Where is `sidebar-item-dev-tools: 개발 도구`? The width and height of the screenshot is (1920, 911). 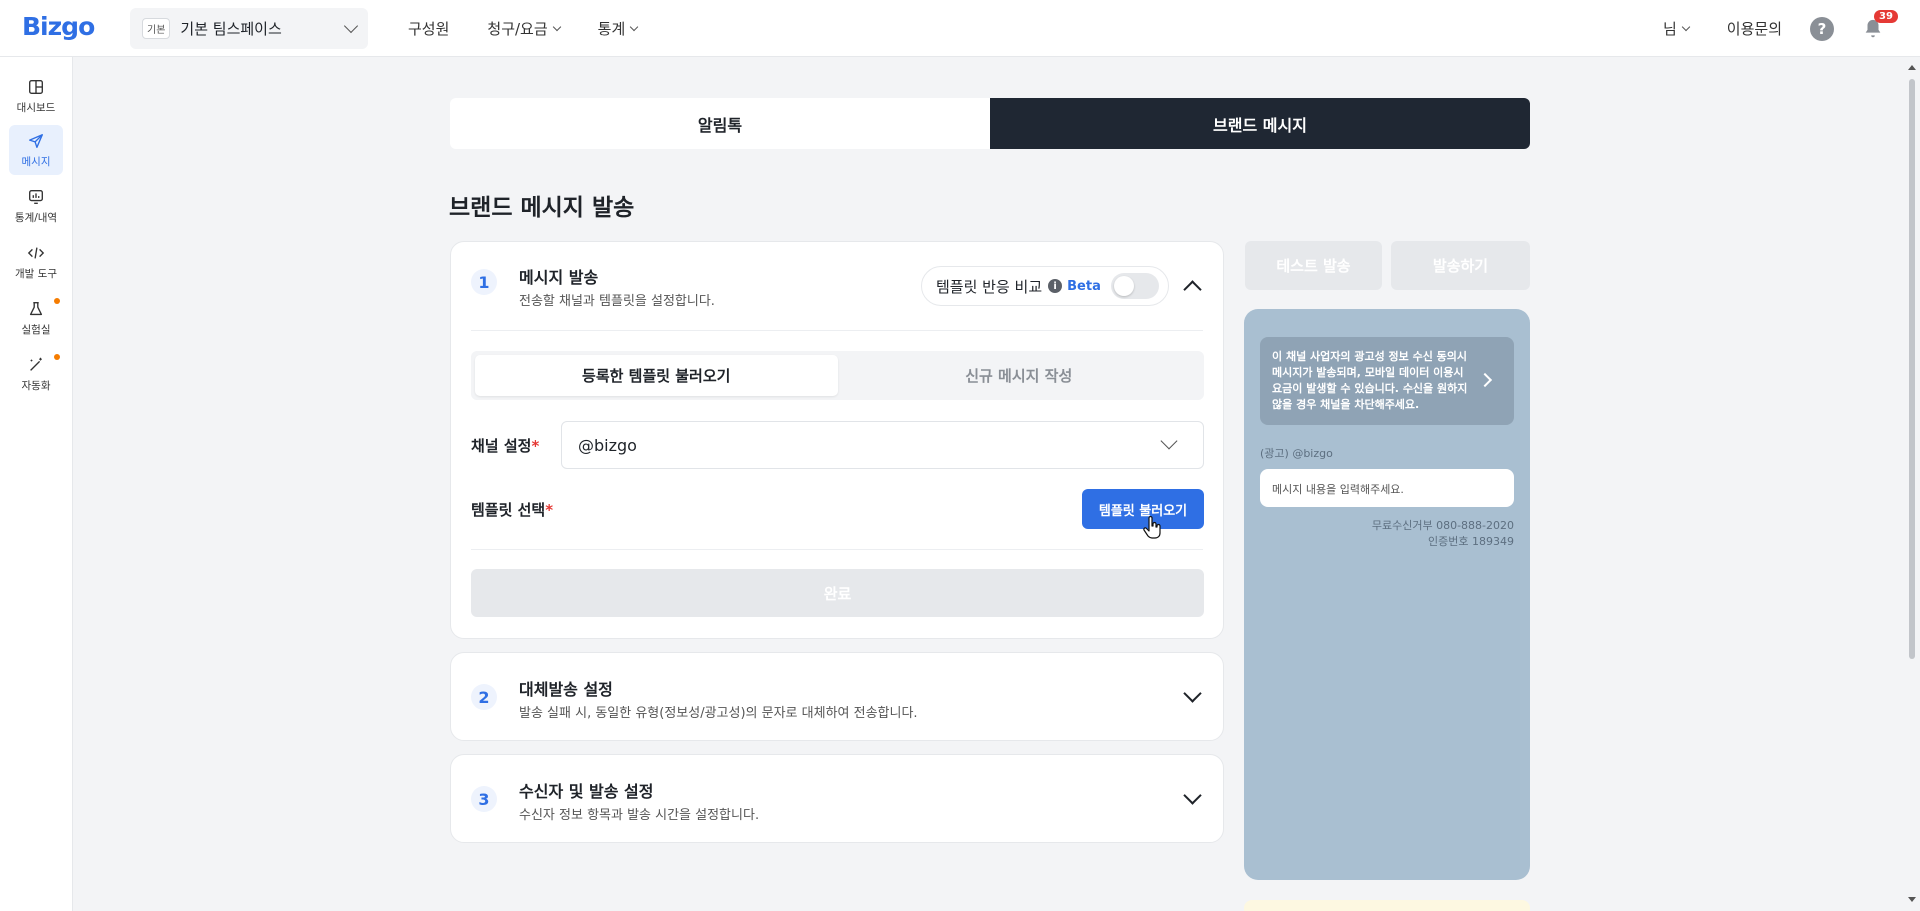
sidebar-item-dev-tools: 개발 도구 is located at coordinates (36, 262).